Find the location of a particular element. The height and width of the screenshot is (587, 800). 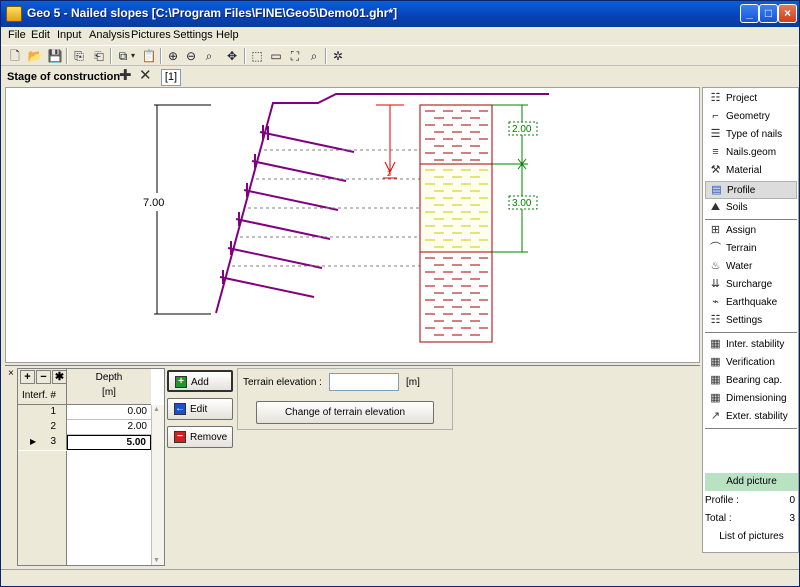

zoom-out-icon: ⊖ is located at coordinates (191, 56).